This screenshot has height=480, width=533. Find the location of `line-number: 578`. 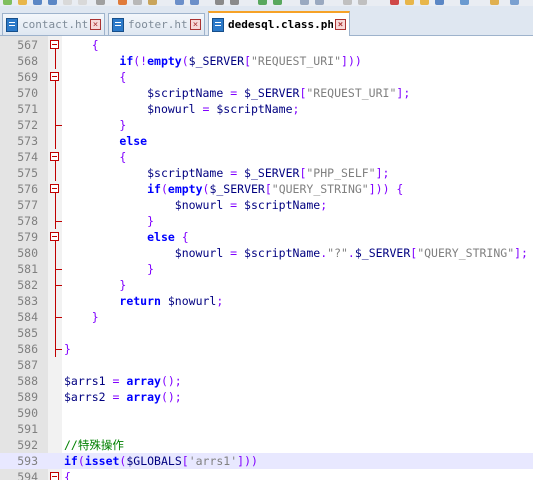

line-number: 578 is located at coordinates (27, 221).